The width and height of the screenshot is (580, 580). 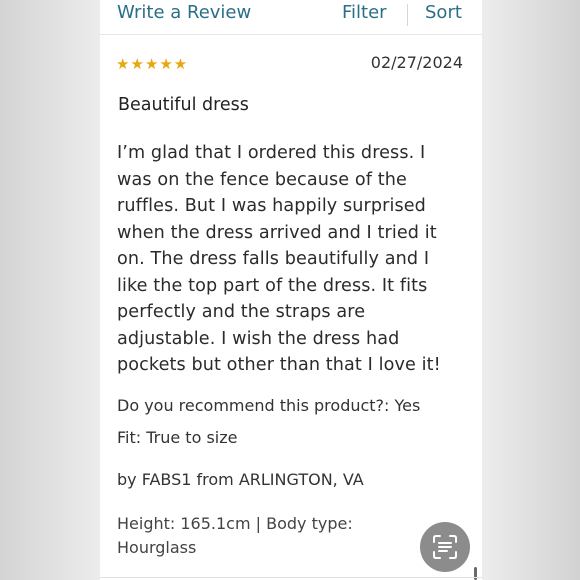 I want to click on scrollbar-thumb, so click(x=475, y=573).